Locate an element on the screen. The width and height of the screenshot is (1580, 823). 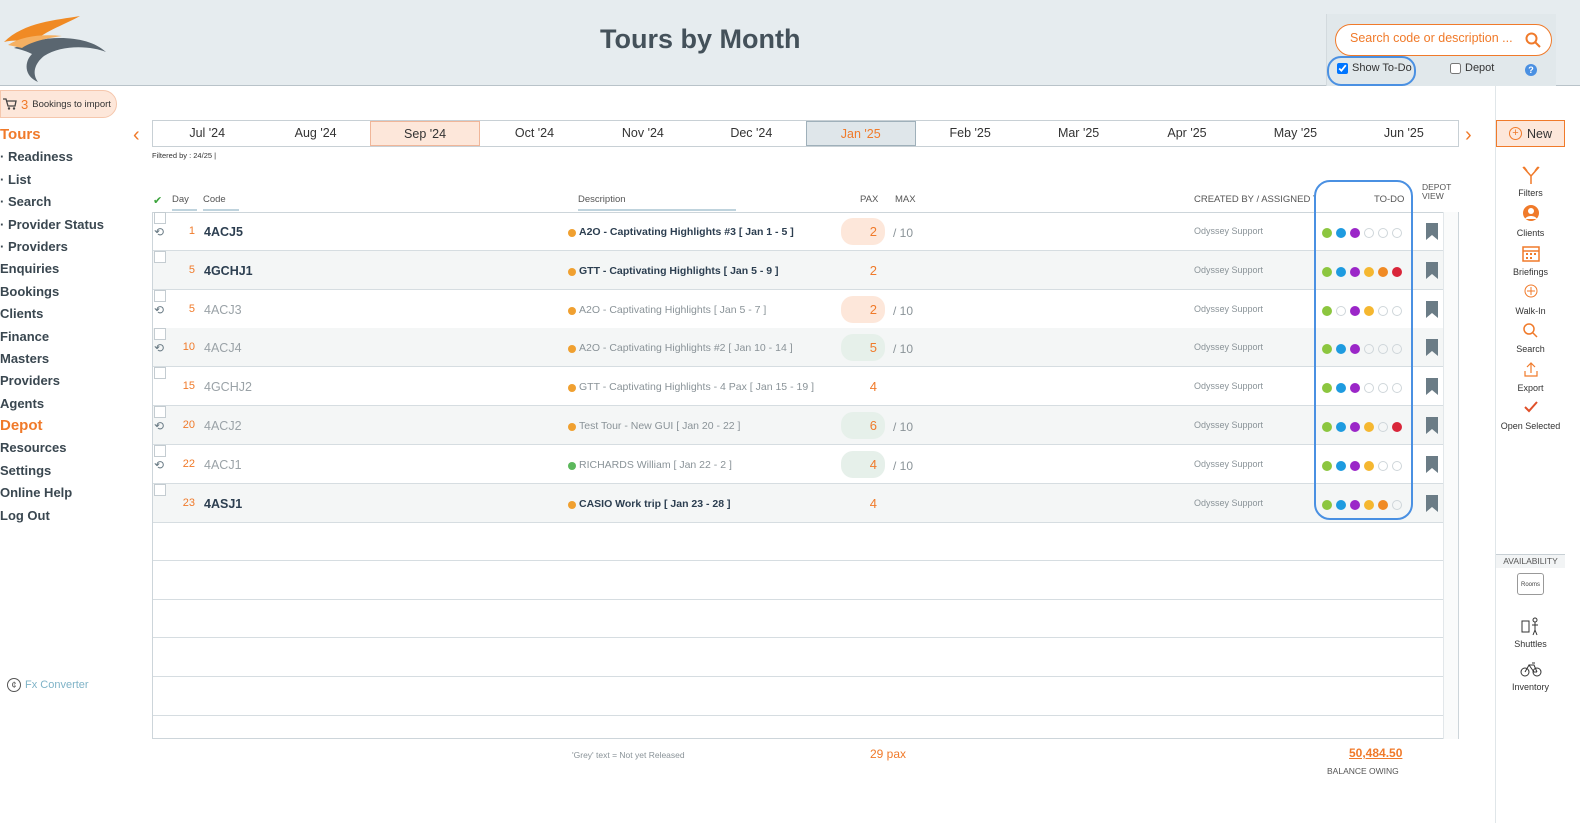
new-button: + New is located at coordinates (1530, 133).